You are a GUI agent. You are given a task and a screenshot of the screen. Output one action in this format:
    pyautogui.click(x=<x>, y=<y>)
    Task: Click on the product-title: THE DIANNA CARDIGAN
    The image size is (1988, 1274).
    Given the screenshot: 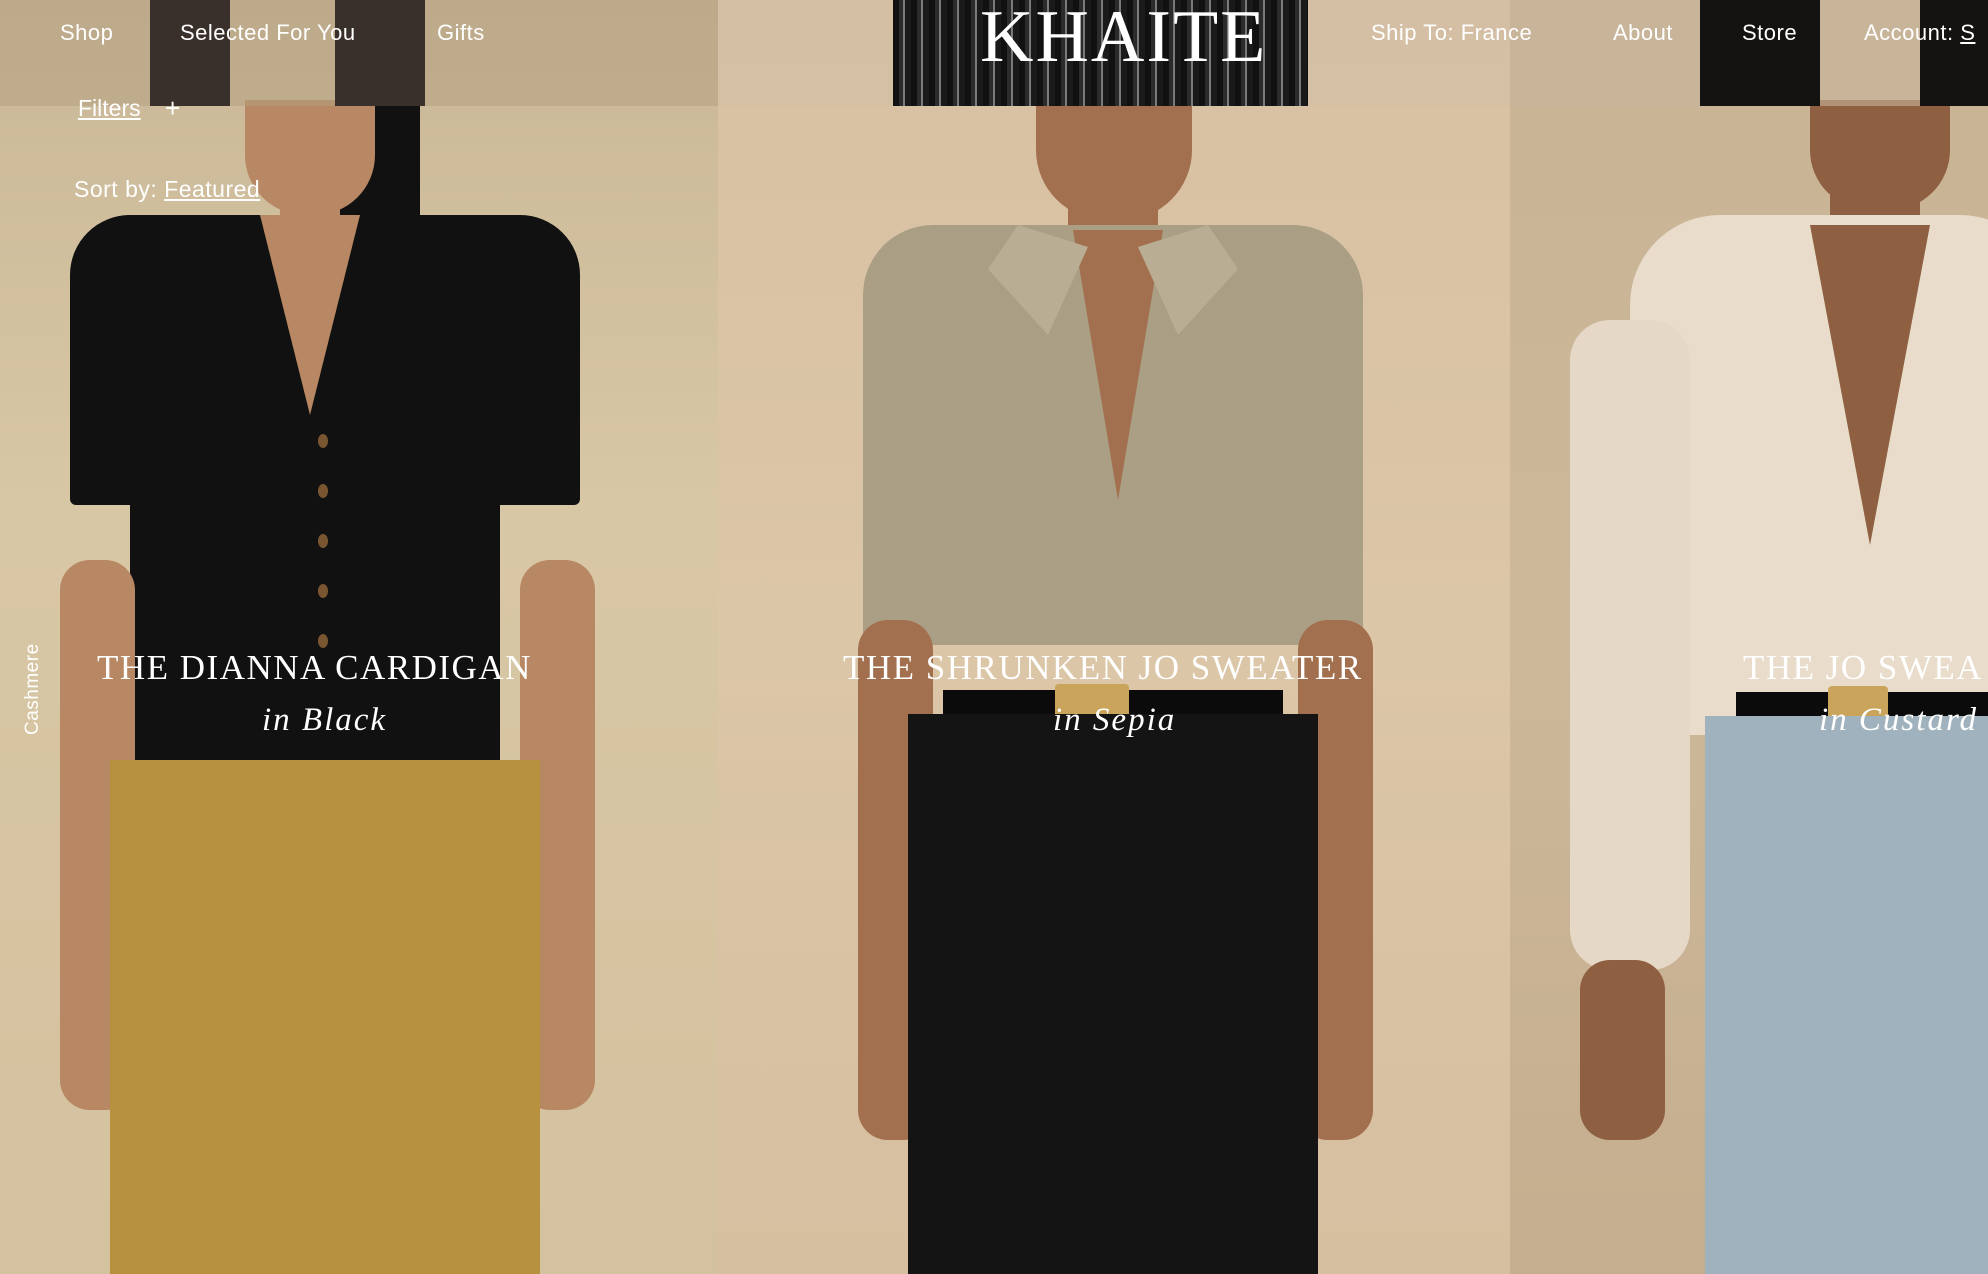 What is the action you would take?
    pyautogui.click(x=314, y=668)
    